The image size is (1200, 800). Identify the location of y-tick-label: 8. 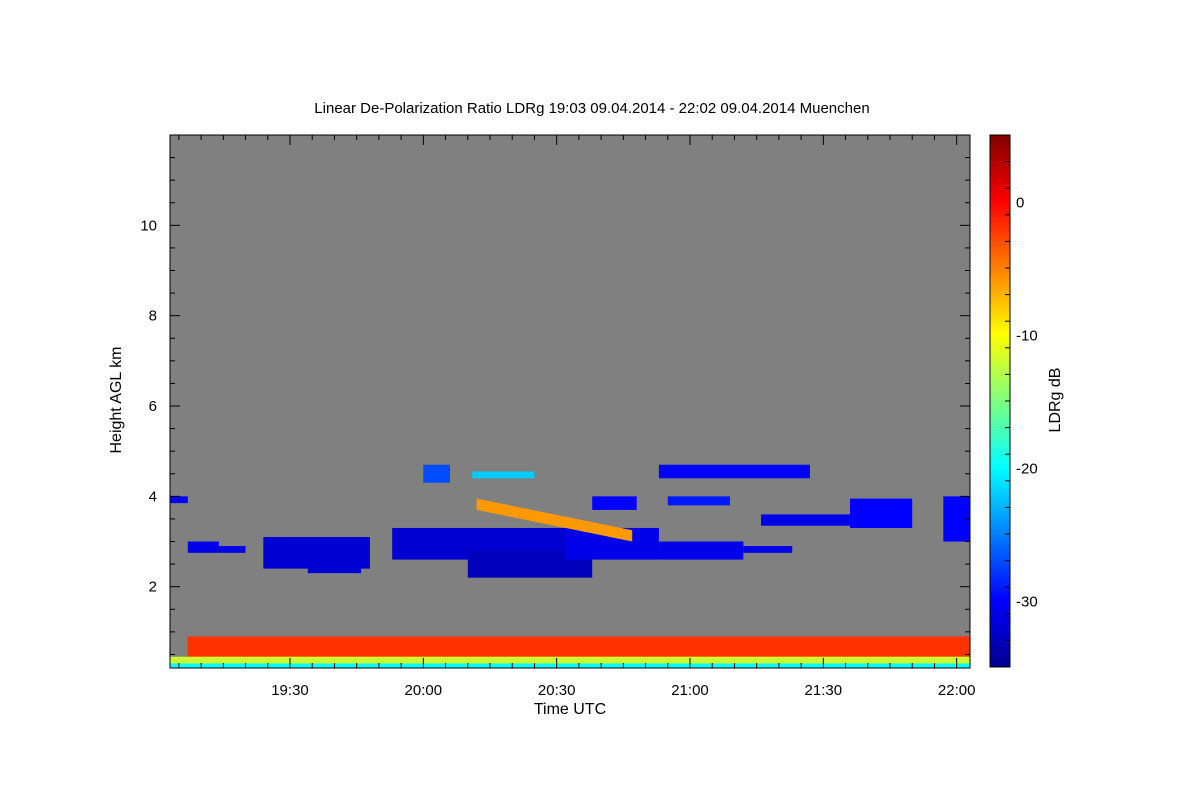
(153, 316).